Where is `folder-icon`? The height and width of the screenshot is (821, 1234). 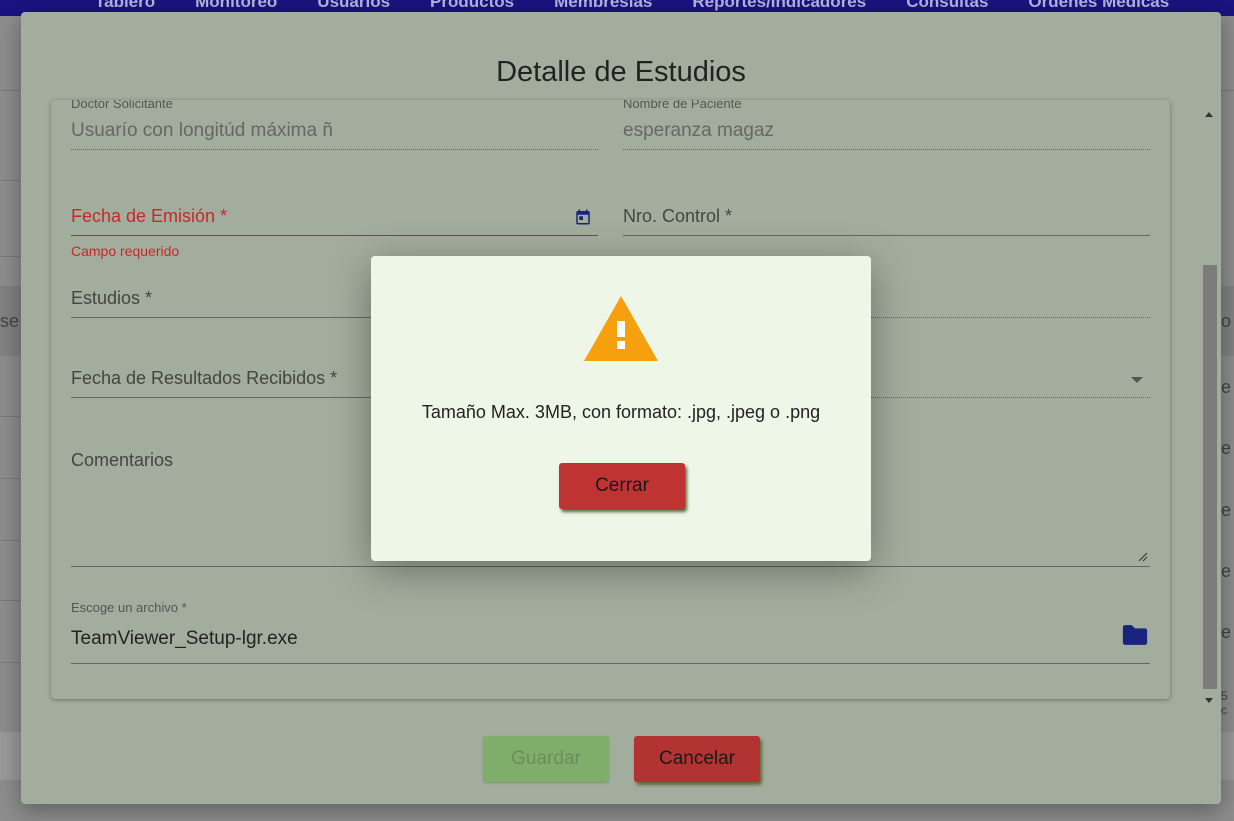 folder-icon is located at coordinates (1135, 635).